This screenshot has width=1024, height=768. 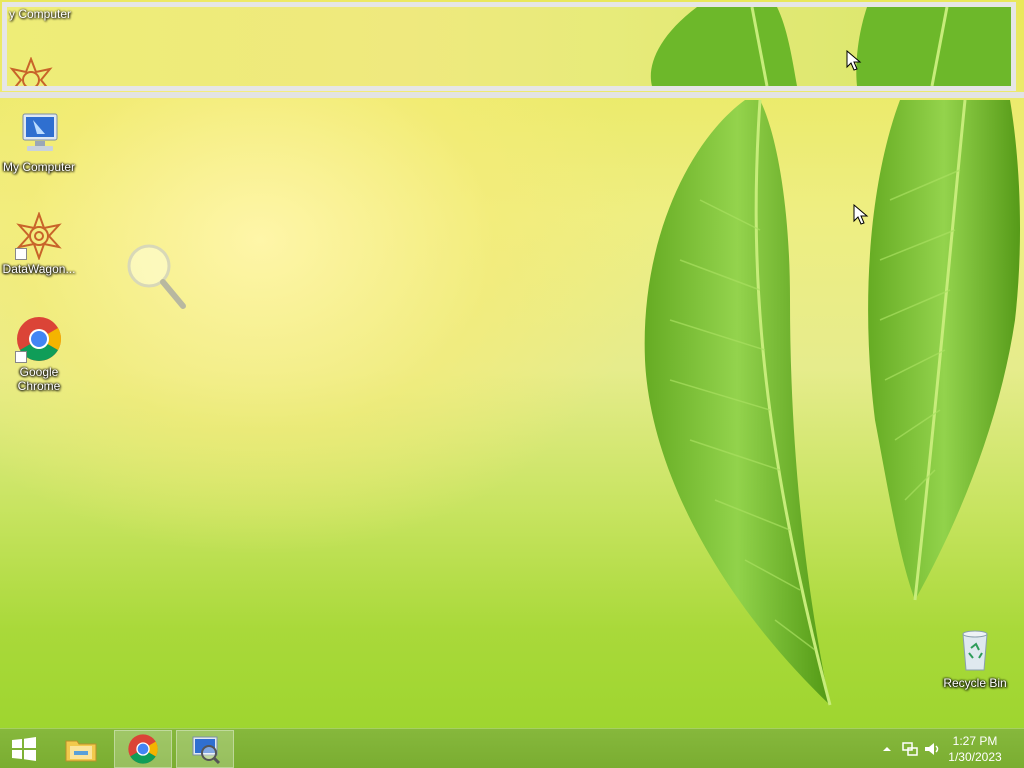 What do you see at coordinates (830, 46) in the screenshot?
I see `magnified-leaves` at bounding box center [830, 46].